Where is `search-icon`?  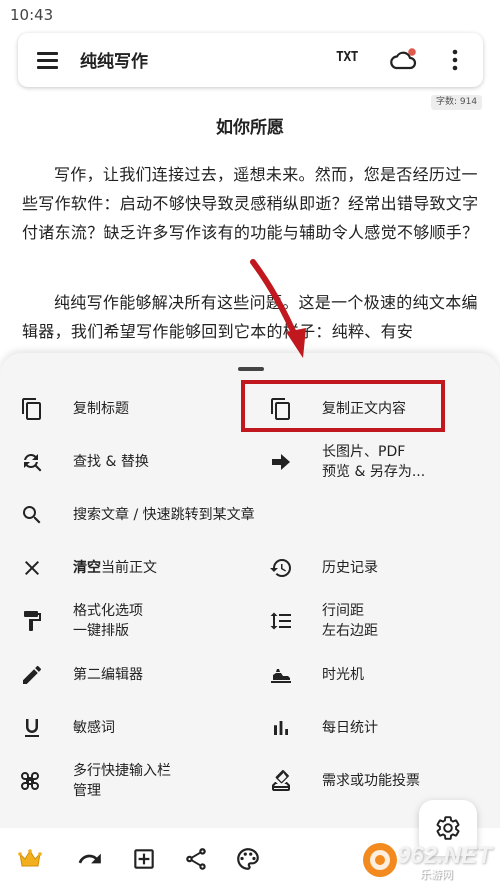
search-icon is located at coordinates (32, 515).